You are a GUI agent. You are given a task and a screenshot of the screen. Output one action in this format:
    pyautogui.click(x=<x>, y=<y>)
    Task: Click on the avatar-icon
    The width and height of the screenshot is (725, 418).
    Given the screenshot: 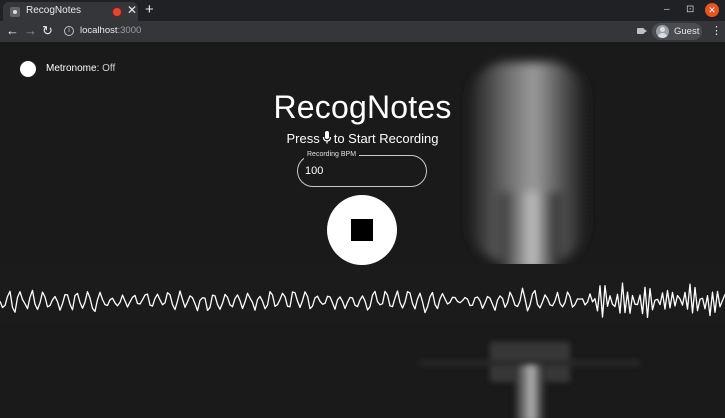 What is the action you would take?
    pyautogui.click(x=662, y=31)
    